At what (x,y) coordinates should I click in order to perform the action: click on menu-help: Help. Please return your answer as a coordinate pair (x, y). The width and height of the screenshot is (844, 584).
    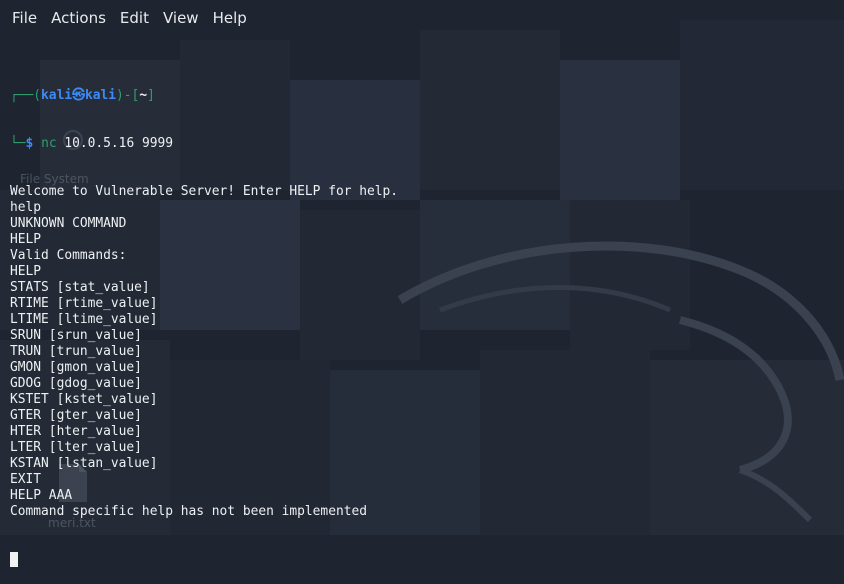
    Looking at the image, I should click on (230, 18).